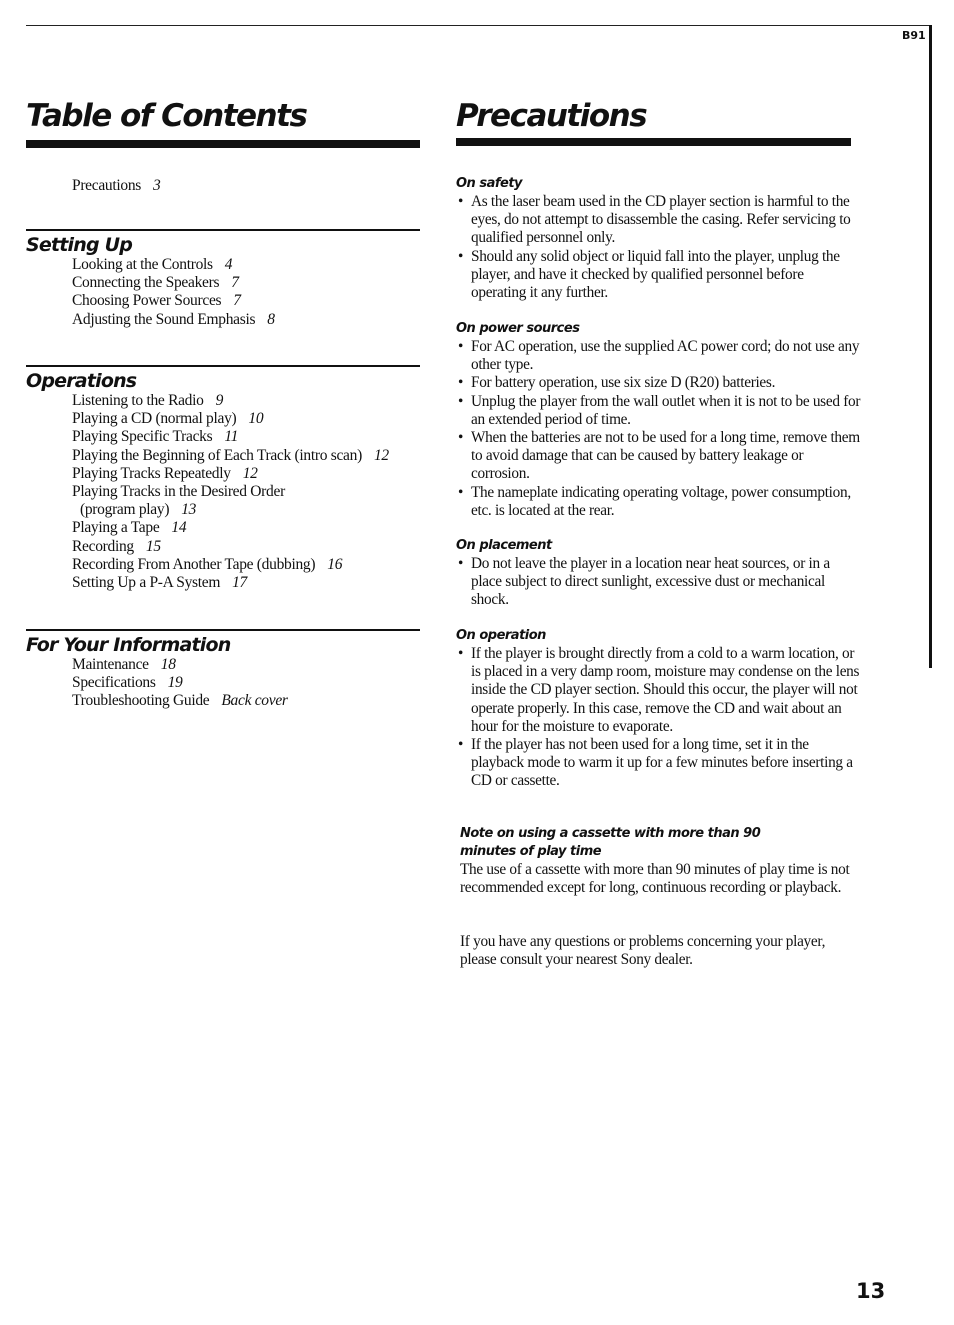 Image resolution: width=954 pixels, height=1325 pixels. Describe the element at coordinates (504, 545) in the screenshot. I see `subheading: On placement` at that location.